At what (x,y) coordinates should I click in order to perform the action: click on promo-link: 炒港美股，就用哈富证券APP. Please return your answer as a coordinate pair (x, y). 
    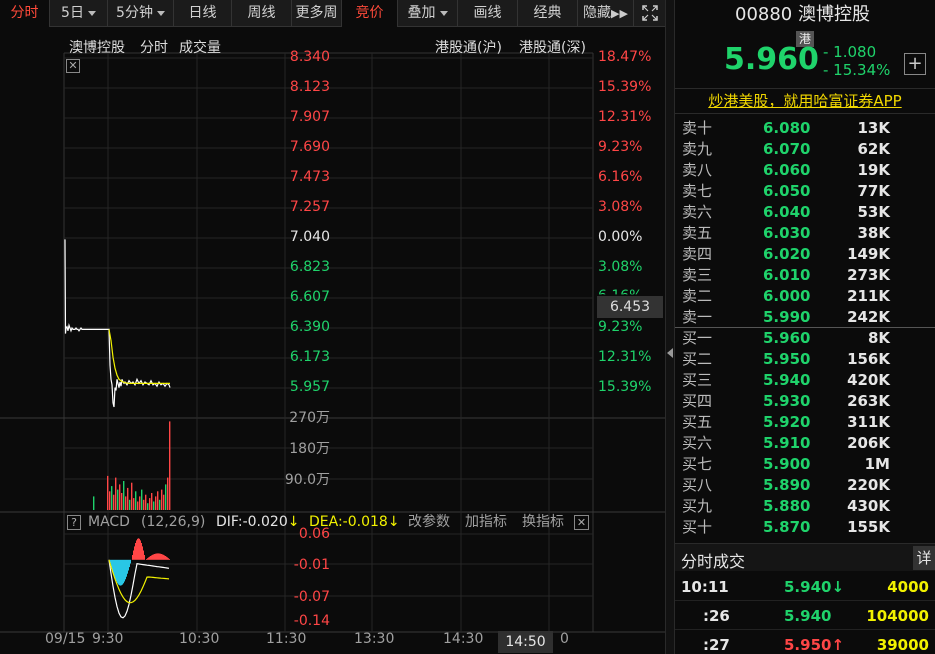
    Looking at the image, I should click on (804, 101).